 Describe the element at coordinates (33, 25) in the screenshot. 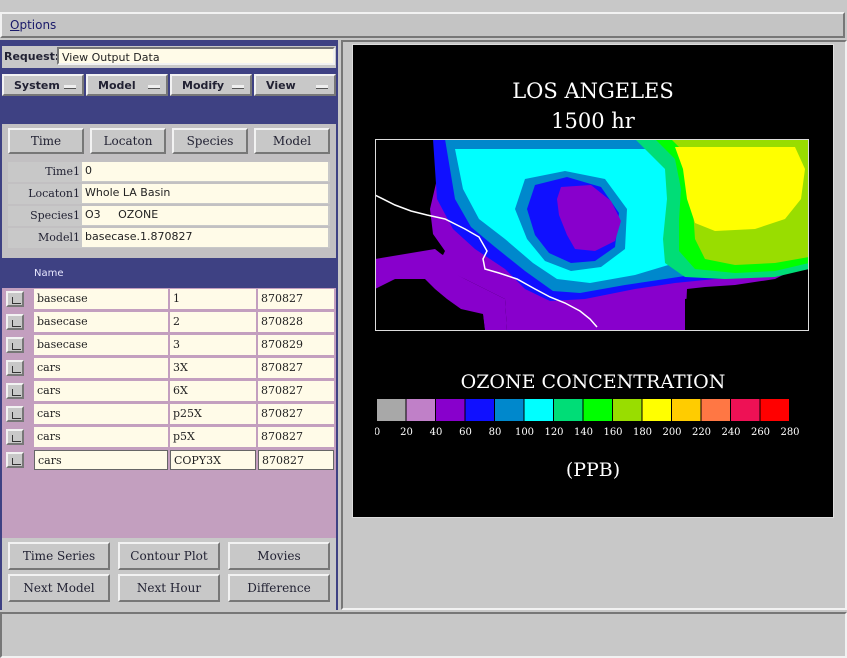

I see `options-menu: Options` at that location.